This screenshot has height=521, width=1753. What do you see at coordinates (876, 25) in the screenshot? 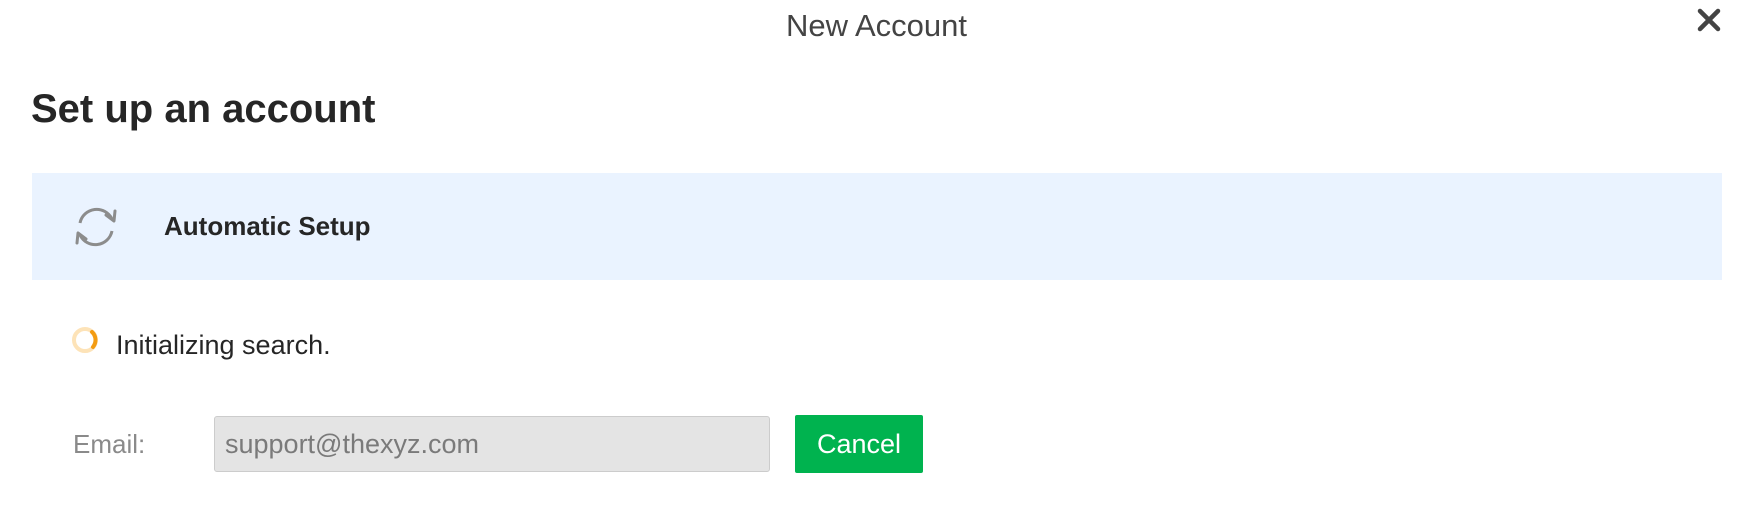
I see `window-title: New Account` at bounding box center [876, 25].